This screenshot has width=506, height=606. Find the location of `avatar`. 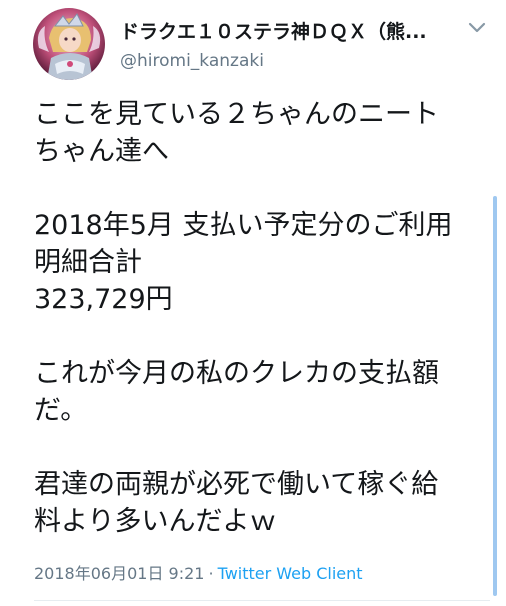

avatar is located at coordinates (69, 44).